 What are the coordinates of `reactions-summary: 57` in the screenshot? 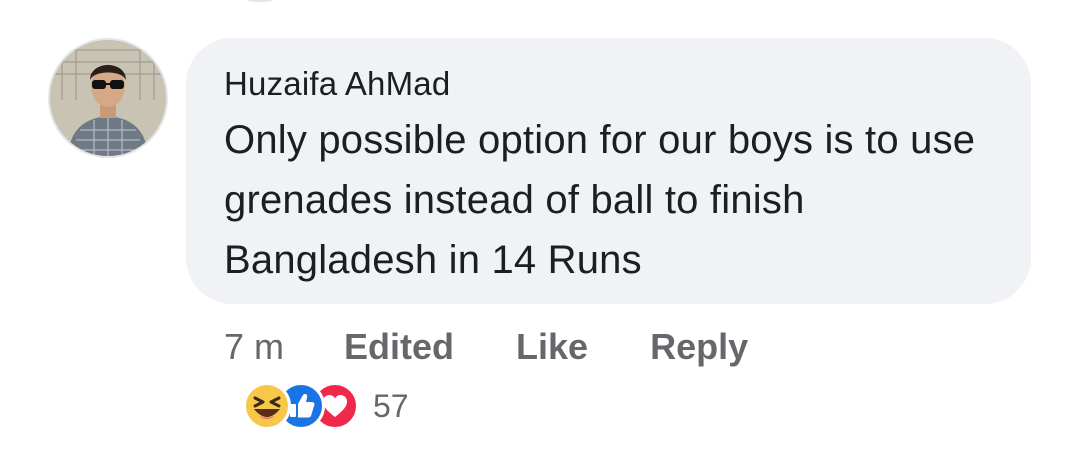 It's located at (326, 406).